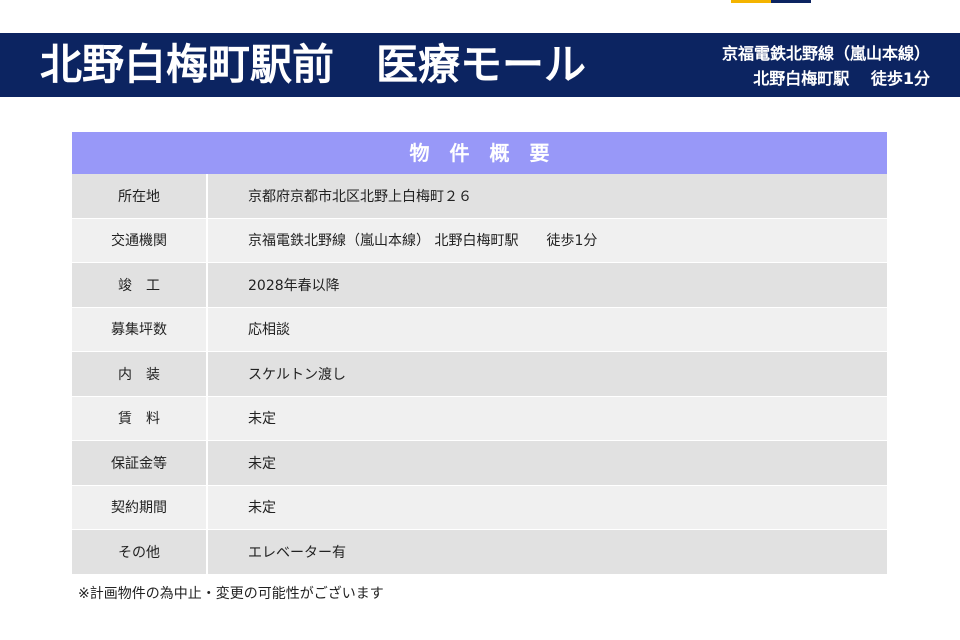 The width and height of the screenshot is (960, 640). I want to click on row-value: スケルトン渡し, so click(547, 374).